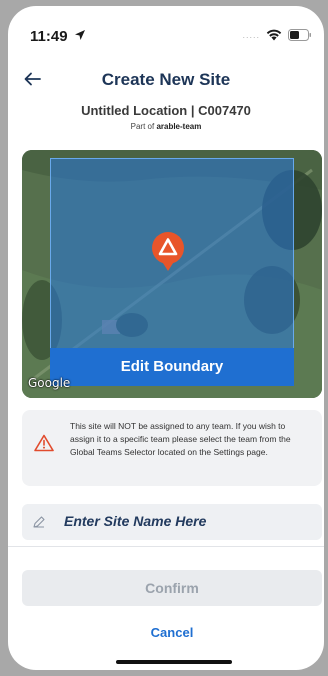 This screenshot has height=676, width=328. Describe the element at coordinates (49, 383) in the screenshot. I see `google-logo: Google` at that location.